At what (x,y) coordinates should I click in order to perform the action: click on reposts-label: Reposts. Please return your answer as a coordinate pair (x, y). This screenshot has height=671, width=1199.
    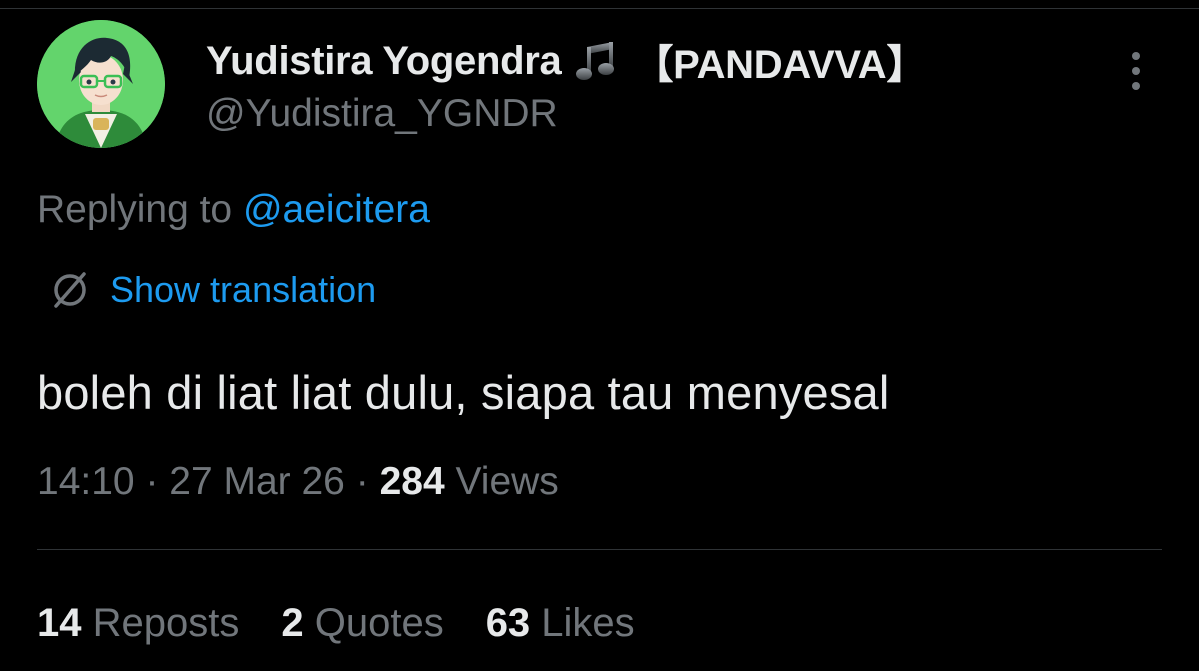
    Looking at the image, I should click on (160, 623).